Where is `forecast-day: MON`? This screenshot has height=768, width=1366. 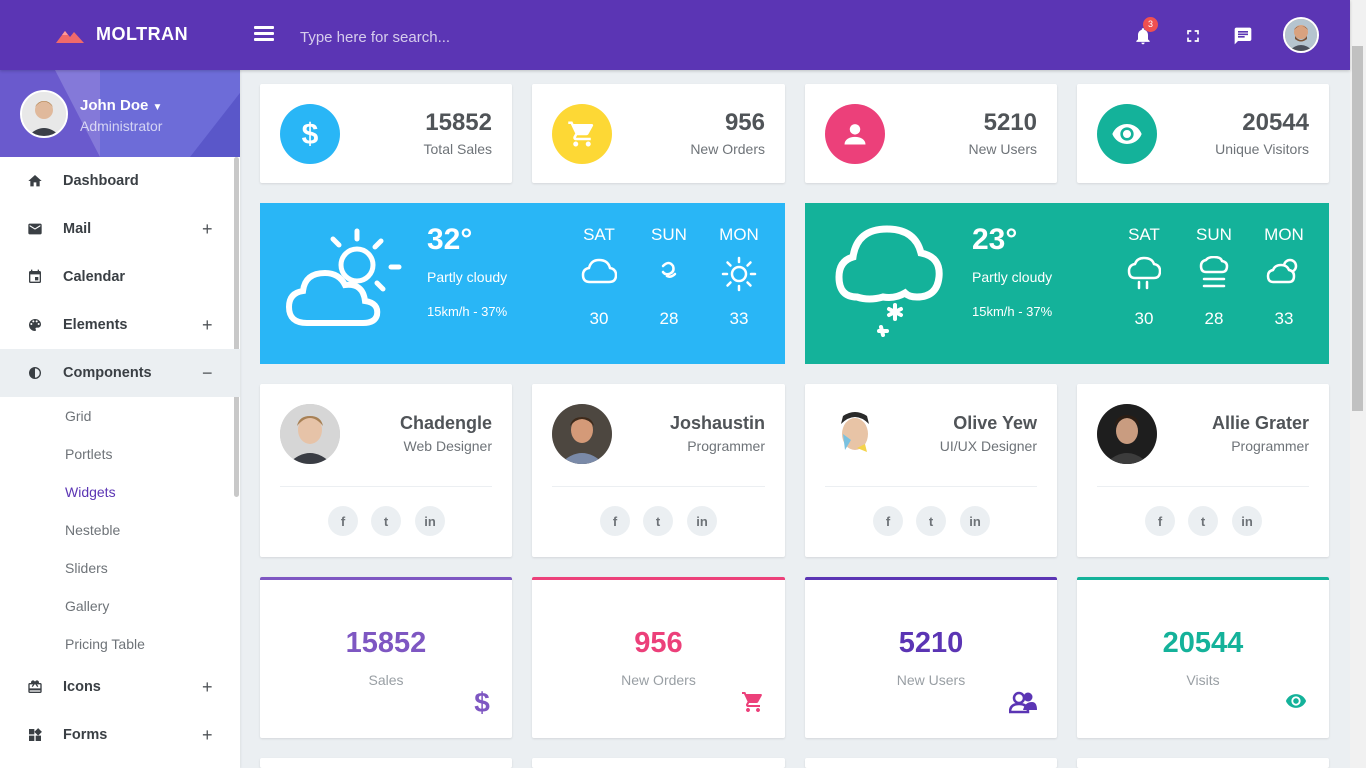
forecast-day: MON is located at coordinates (1284, 234).